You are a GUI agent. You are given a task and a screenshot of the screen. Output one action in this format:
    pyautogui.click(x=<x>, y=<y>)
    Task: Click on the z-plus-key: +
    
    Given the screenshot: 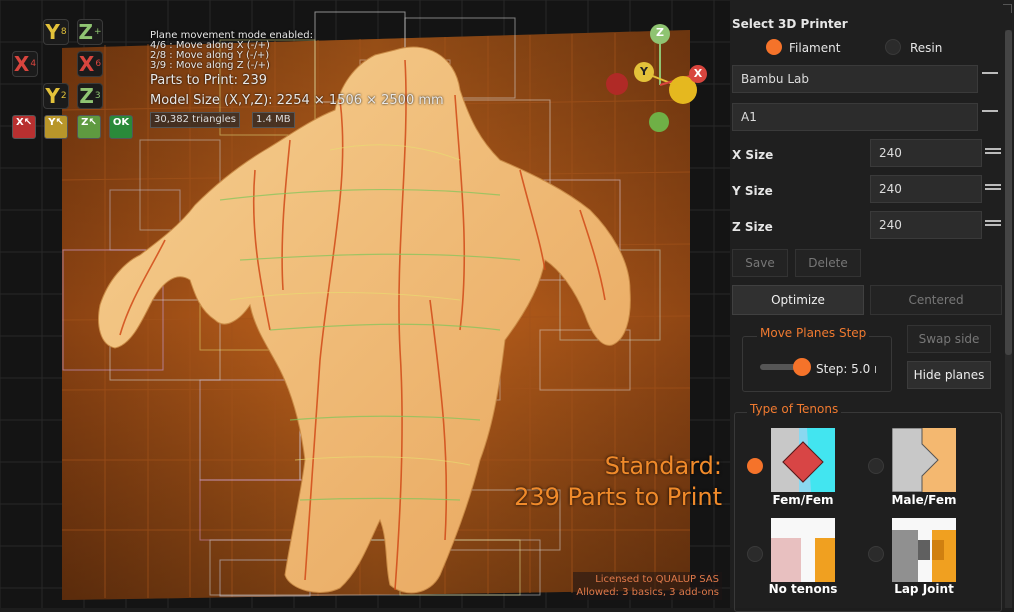 What is the action you would take?
    pyautogui.click(x=97, y=32)
    